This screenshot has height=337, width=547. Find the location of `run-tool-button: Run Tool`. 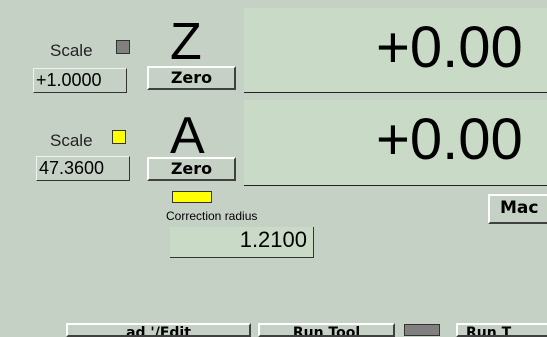

run-tool-button: Run Tool is located at coordinates (326, 330).